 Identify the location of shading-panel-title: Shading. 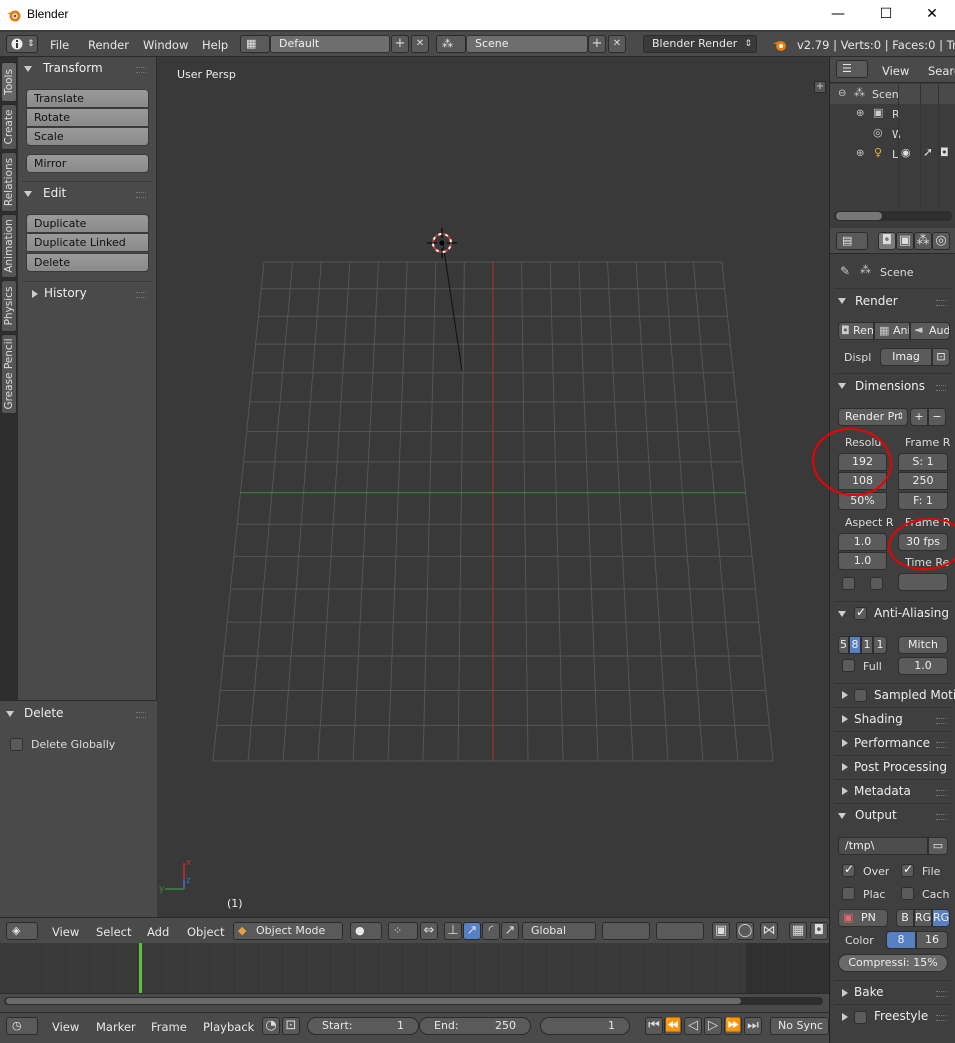
(878, 719).